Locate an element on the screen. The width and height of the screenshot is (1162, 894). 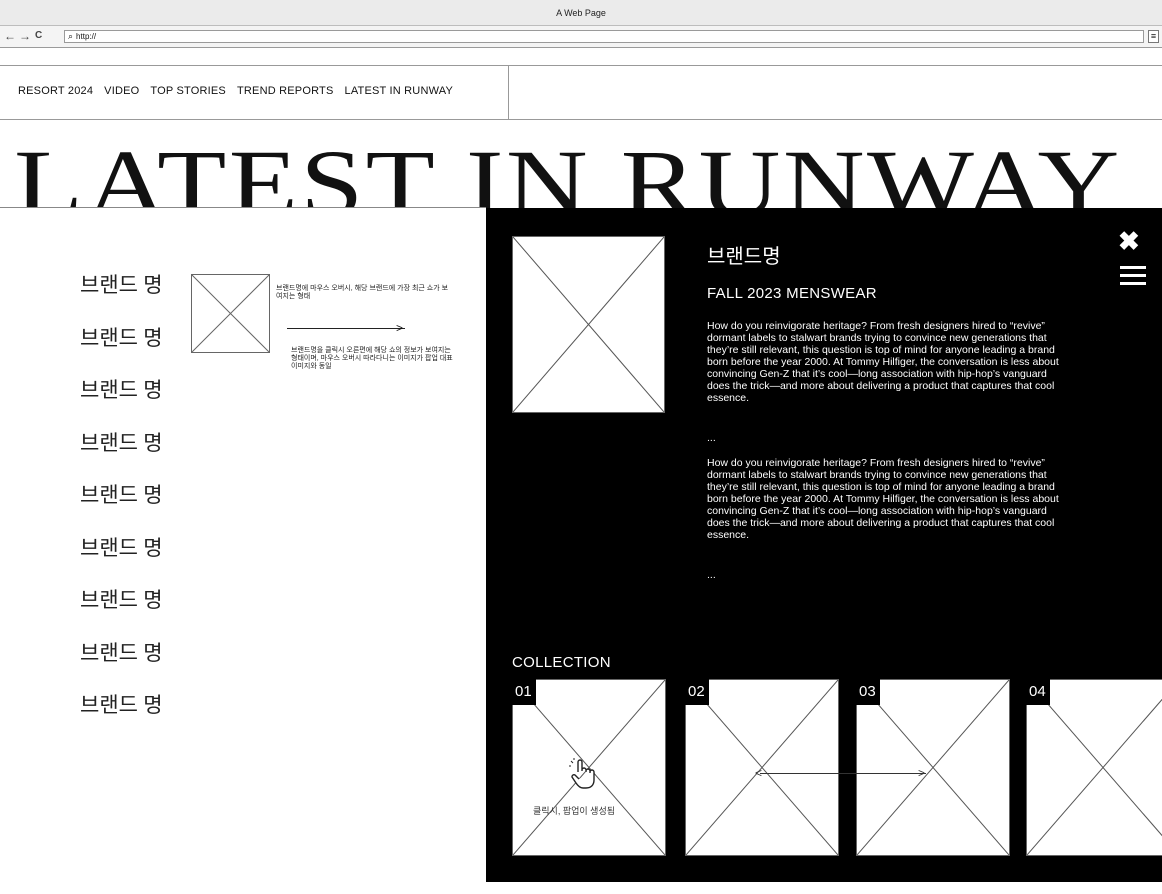
panel-brand-name: 브랜드명 is located at coordinates (744, 257).